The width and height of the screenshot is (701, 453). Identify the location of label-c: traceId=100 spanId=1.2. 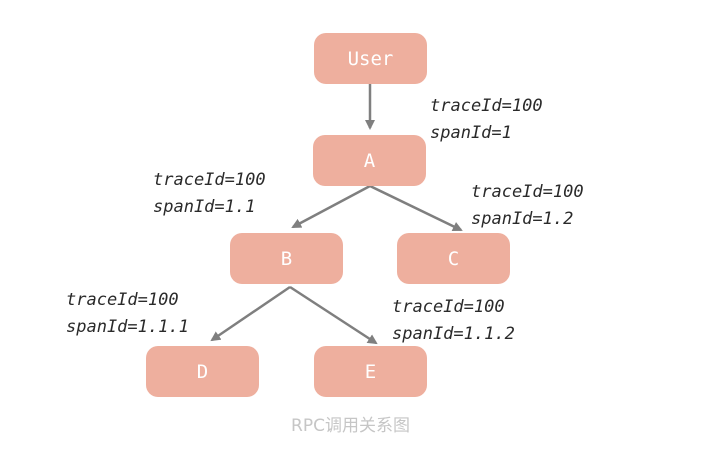
(527, 206).